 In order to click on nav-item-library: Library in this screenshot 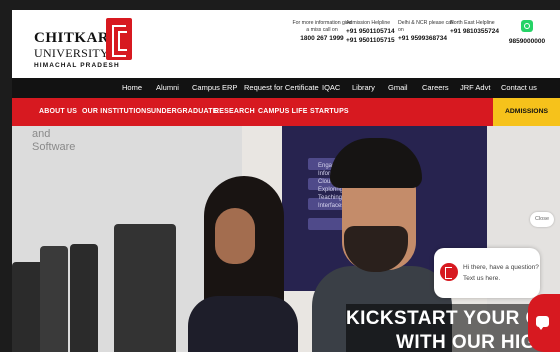, I will do `click(363, 87)`.